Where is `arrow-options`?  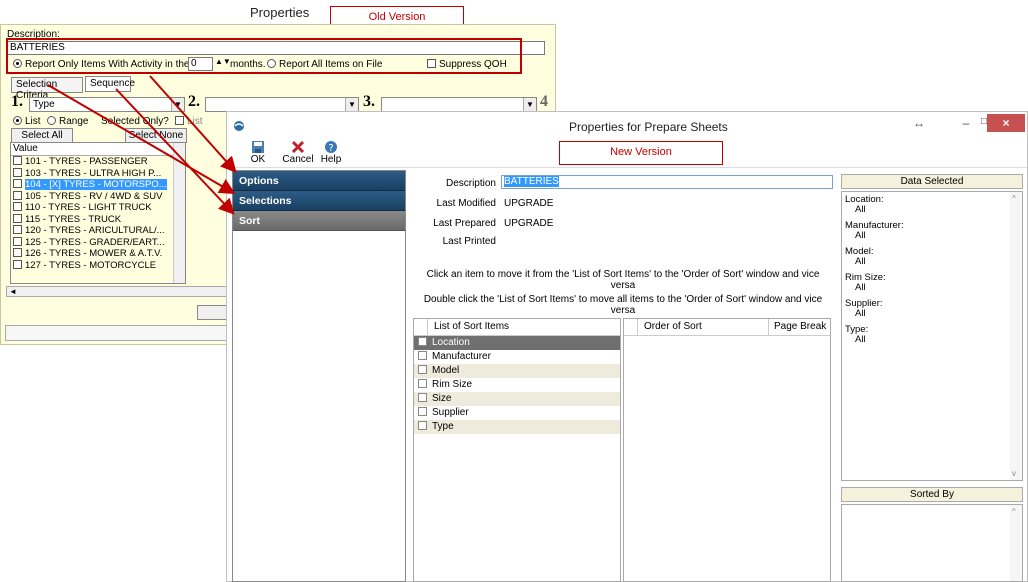 arrow-options is located at coordinates (193, 124).